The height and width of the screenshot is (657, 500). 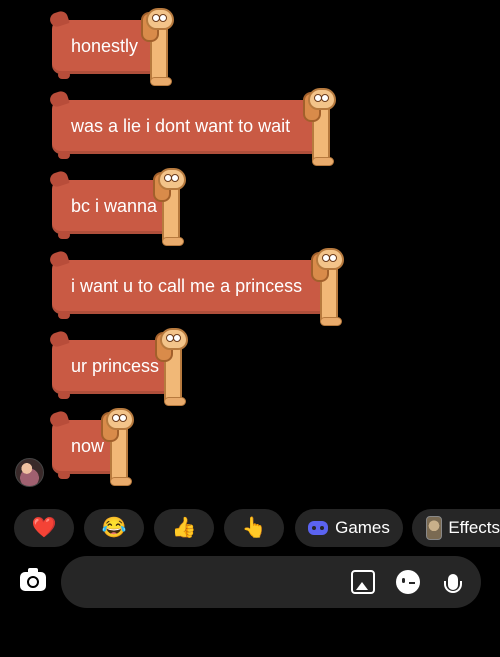 I want to click on message-bubble: was a lie i dont want to wait, so click(x=192, y=127).